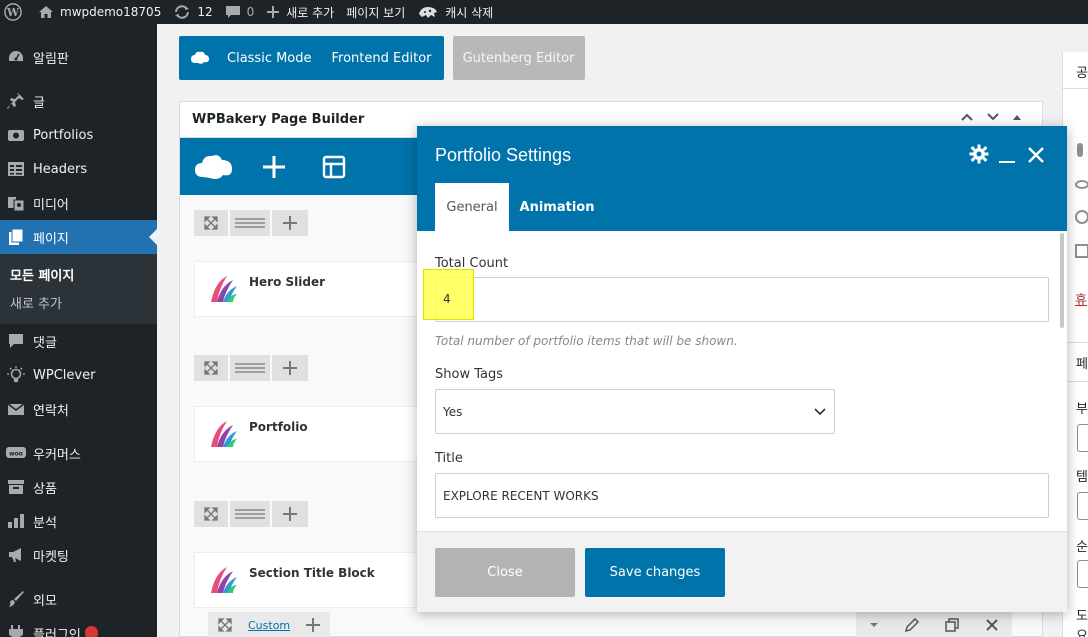  What do you see at coordinates (375, 12) in the screenshot?
I see `view-page-link: 페이지 보기` at bounding box center [375, 12].